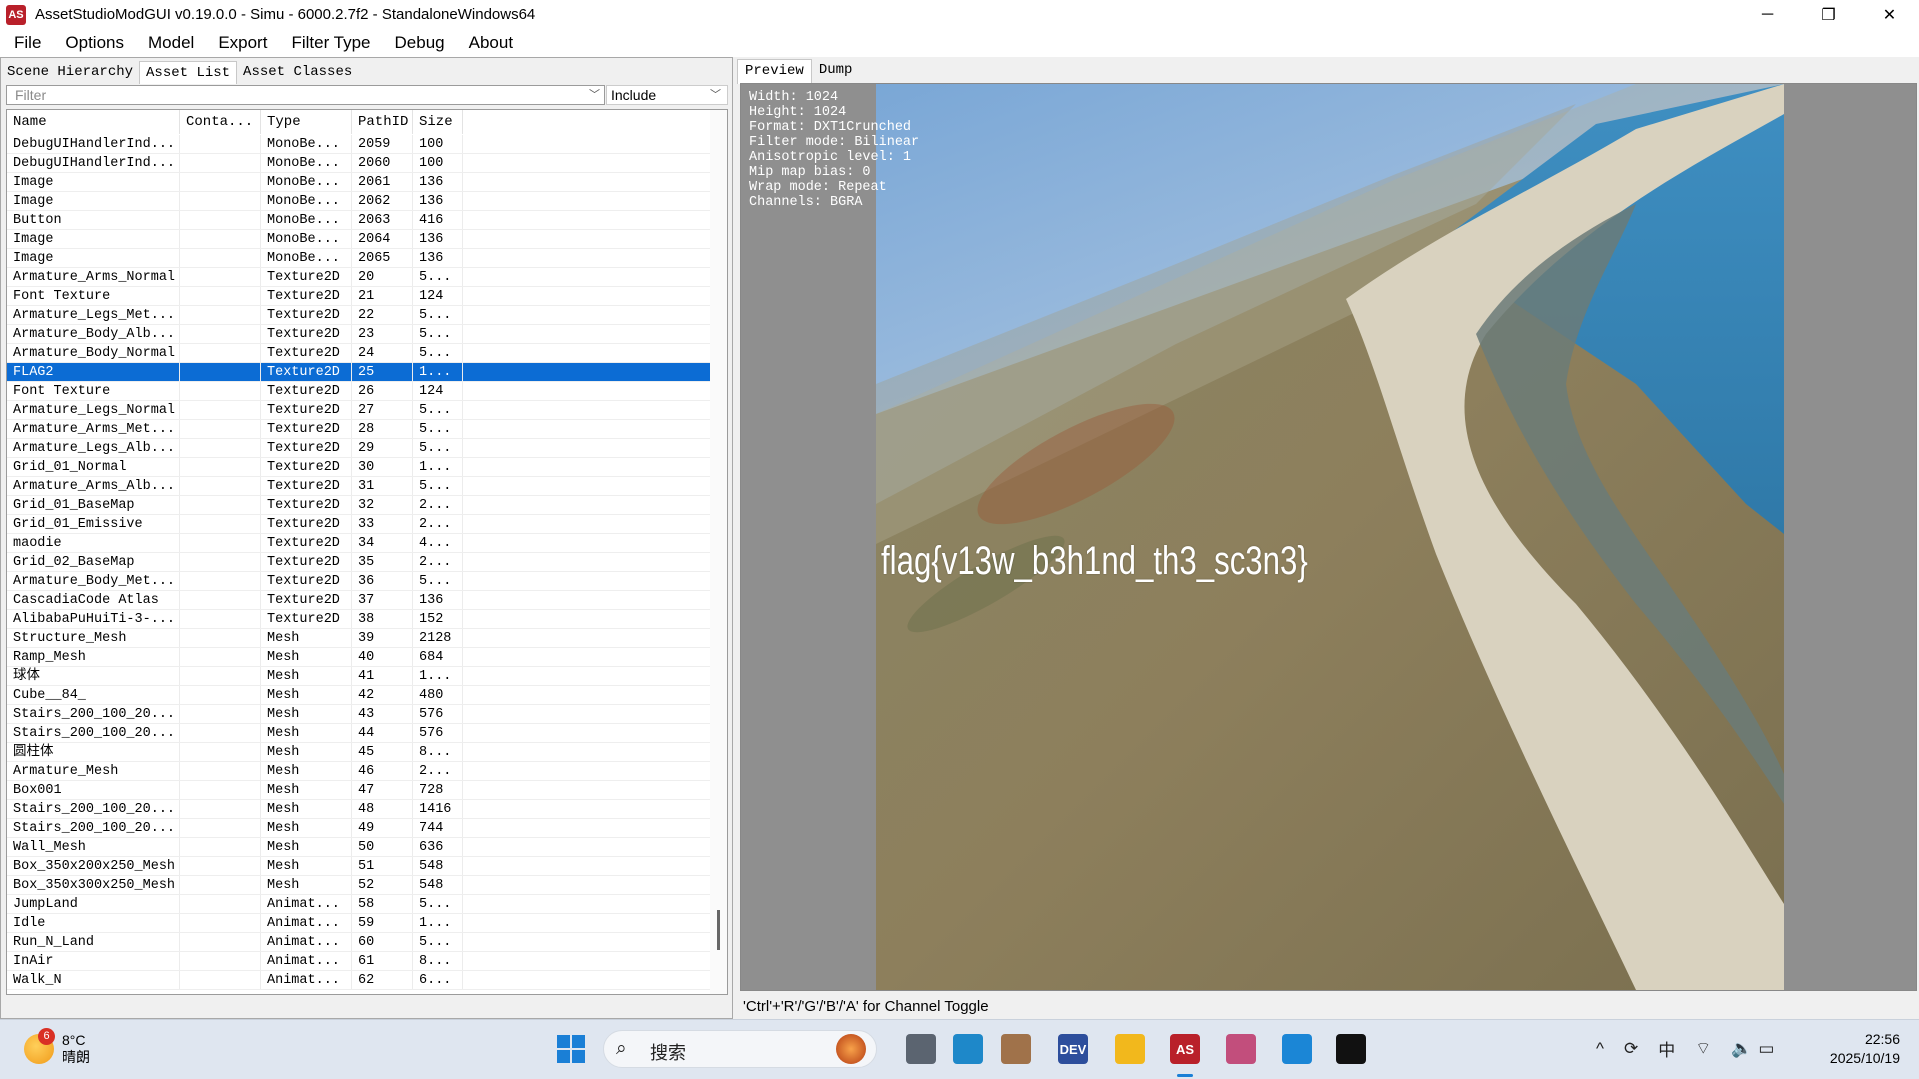 This screenshot has width=1919, height=1079. What do you see at coordinates (718, 552) in the screenshot?
I see `vertical-scrollbar` at bounding box center [718, 552].